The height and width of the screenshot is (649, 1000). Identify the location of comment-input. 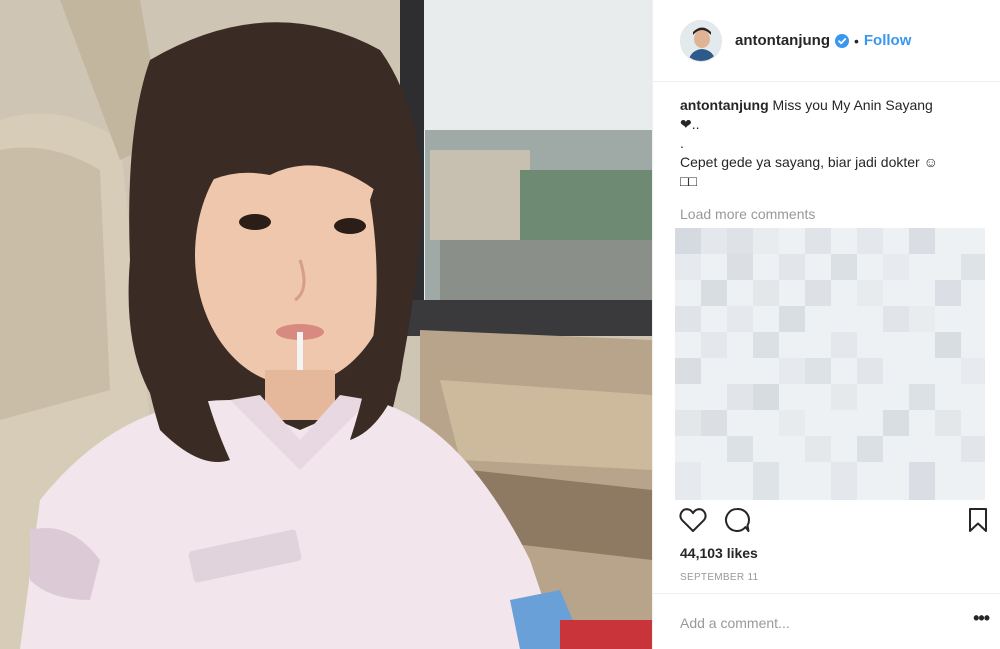
(810, 623).